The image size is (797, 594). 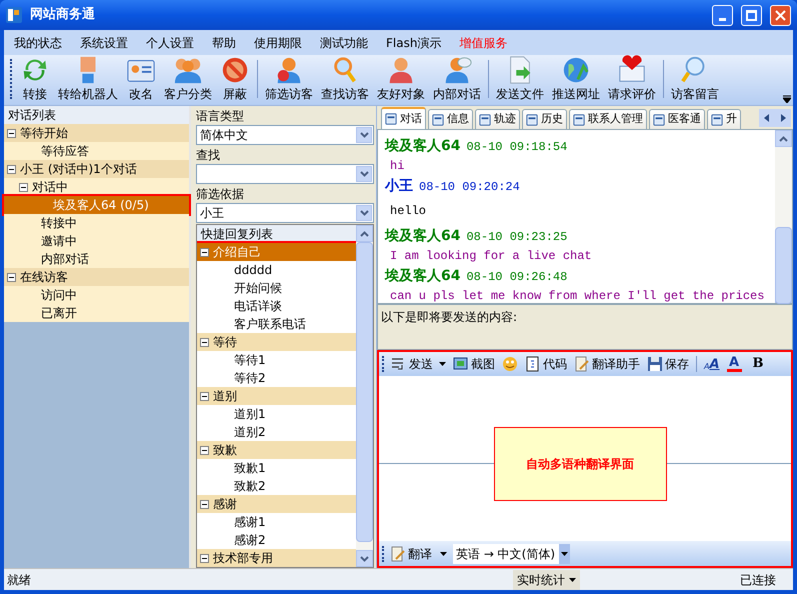 What do you see at coordinates (141, 79) in the screenshot?
I see `toolbar-button: 改名` at bounding box center [141, 79].